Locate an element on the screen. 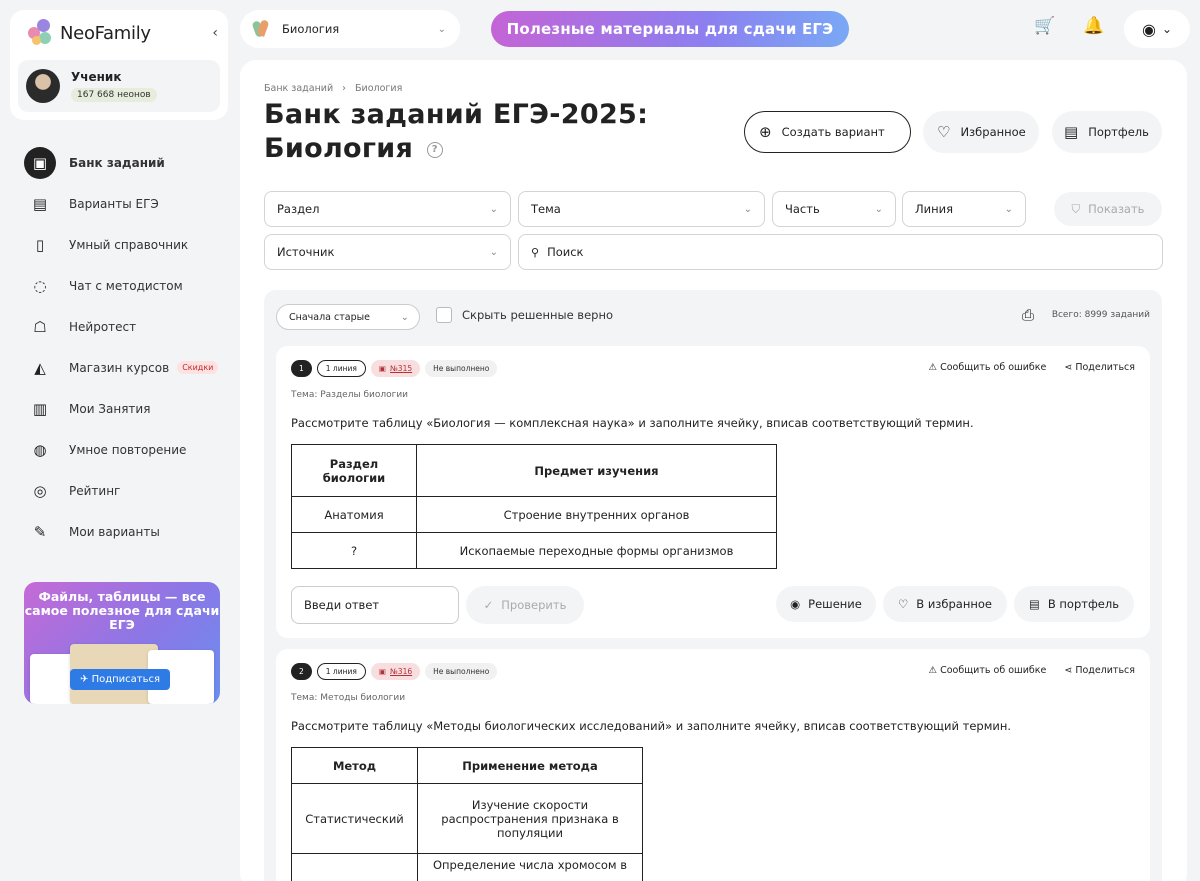 The width and height of the screenshot is (1200, 881). user-circle-icon: ◉ is located at coordinates (1148, 29).